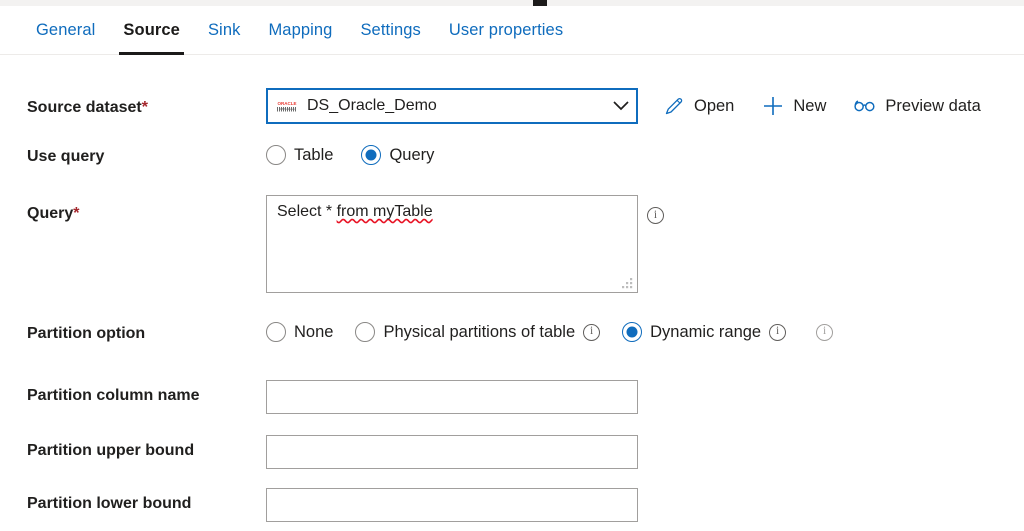 The width and height of the screenshot is (1024, 531). I want to click on radio-partition-none-label: None, so click(314, 331).